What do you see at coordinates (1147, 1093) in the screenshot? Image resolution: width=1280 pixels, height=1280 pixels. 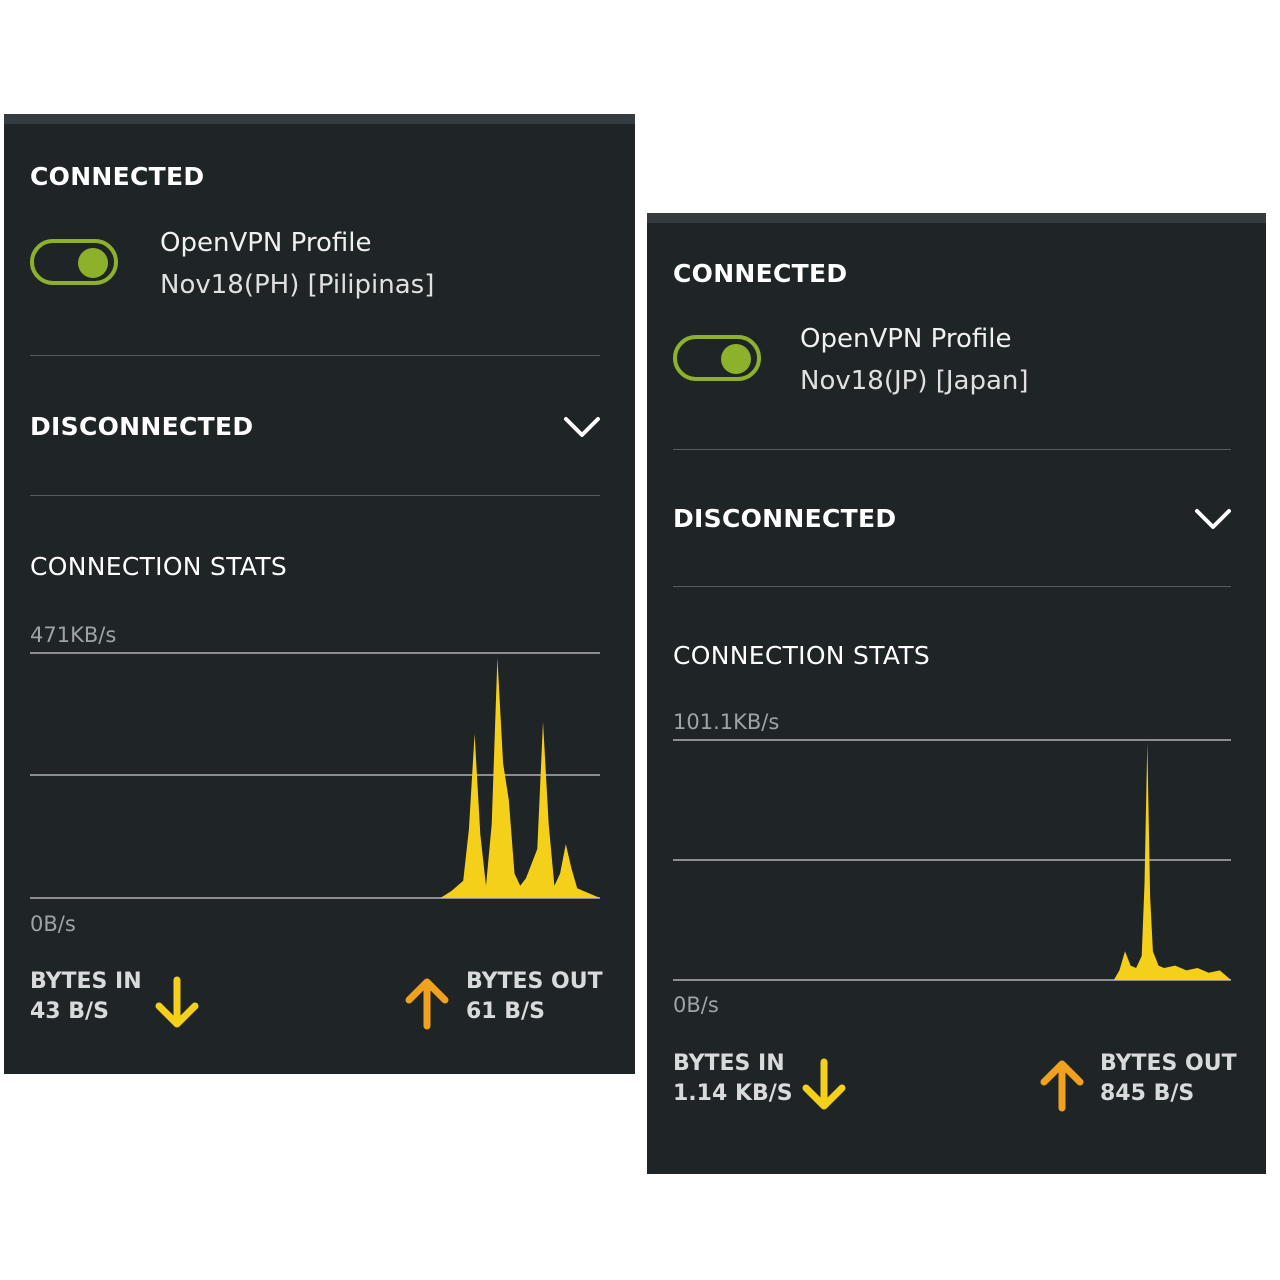 I see `bytes-out-value: 845 B/S` at bounding box center [1147, 1093].